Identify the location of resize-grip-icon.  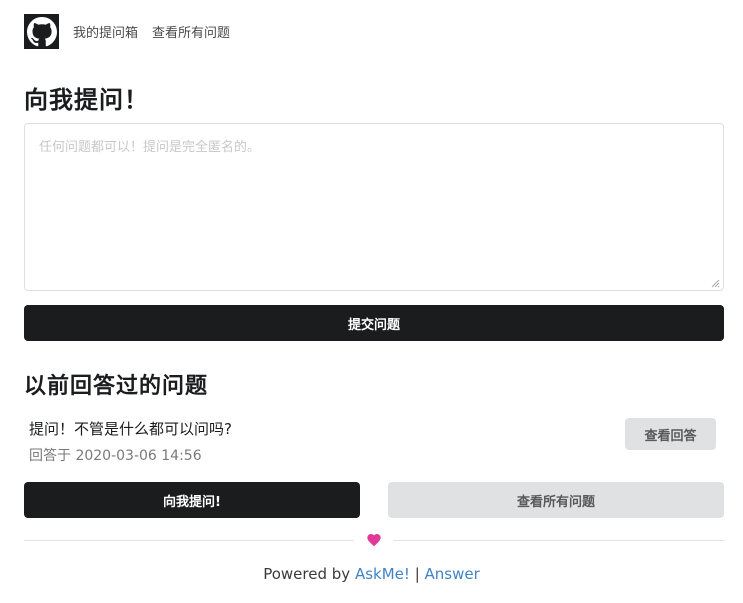
(715, 283).